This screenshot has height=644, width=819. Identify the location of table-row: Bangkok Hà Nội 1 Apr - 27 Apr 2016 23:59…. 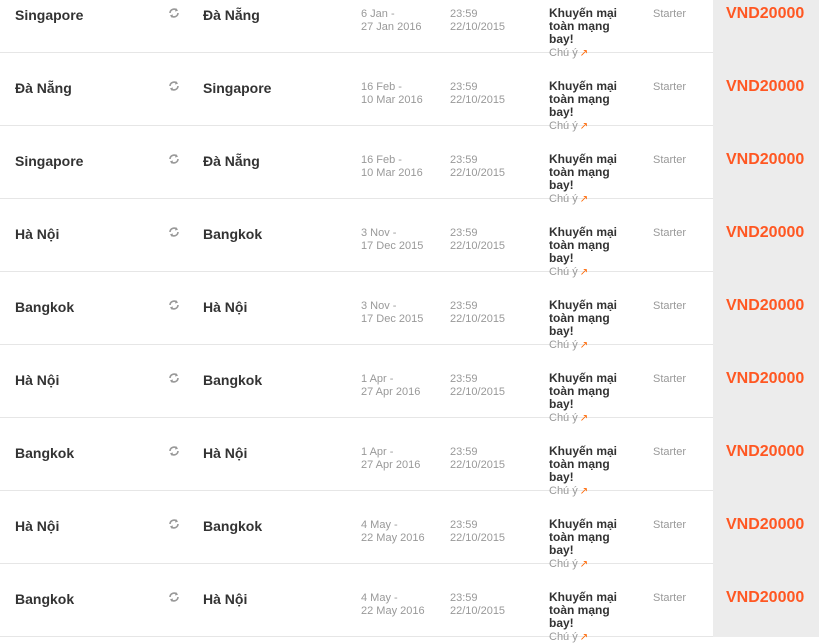
(409, 457).